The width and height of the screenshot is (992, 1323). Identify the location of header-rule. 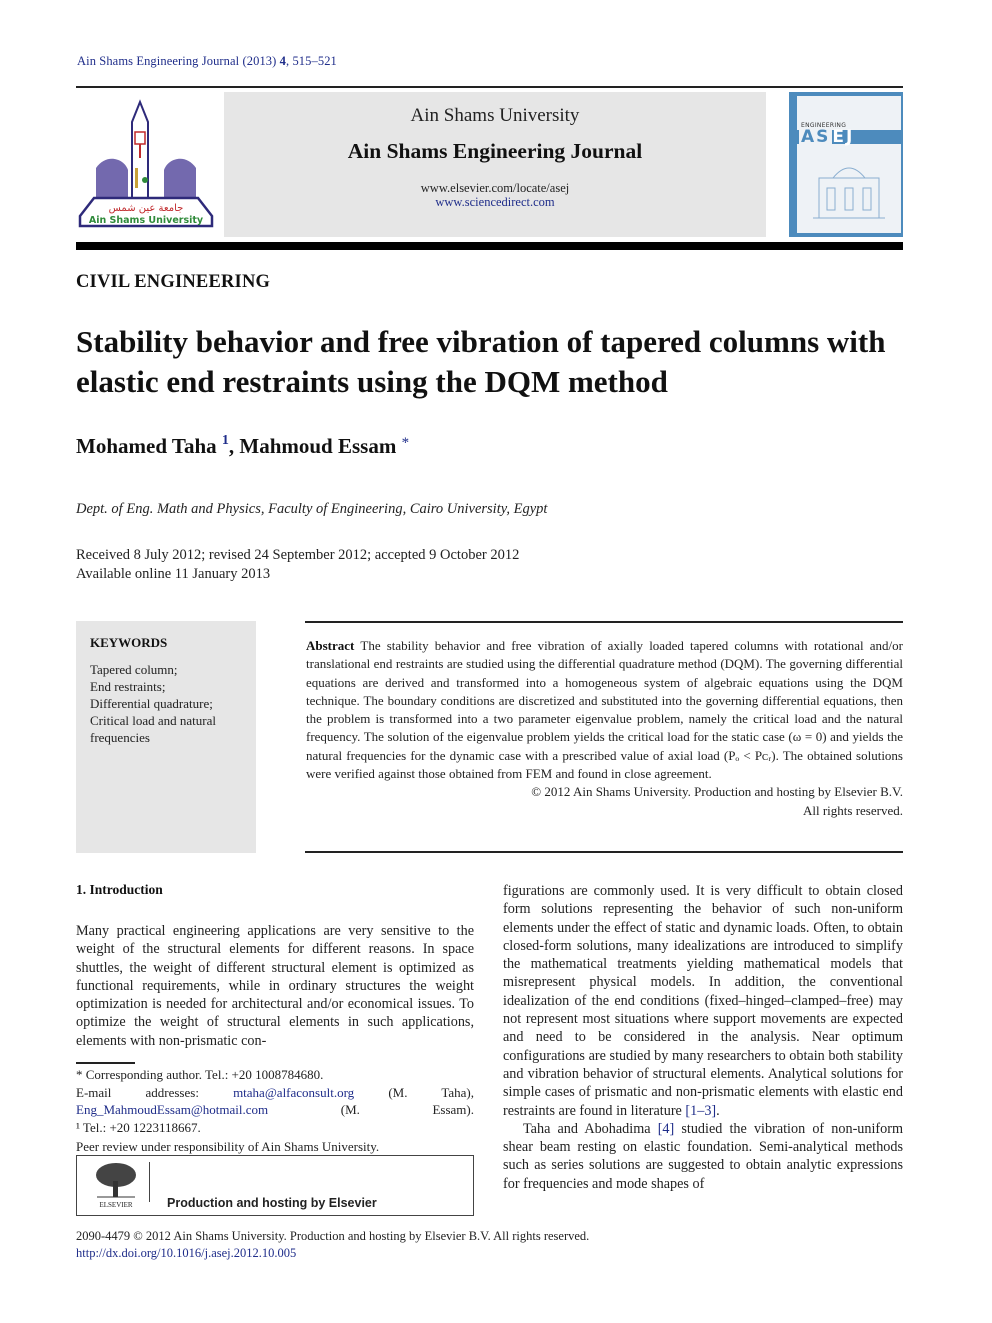
(489, 87).